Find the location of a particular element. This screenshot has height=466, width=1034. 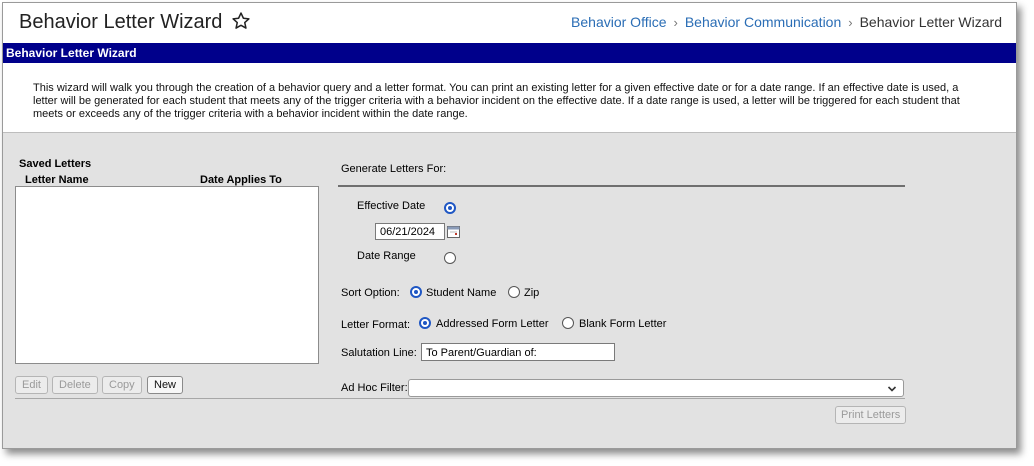

page-title: Behavior Letter Wizard is located at coordinates (121, 22).